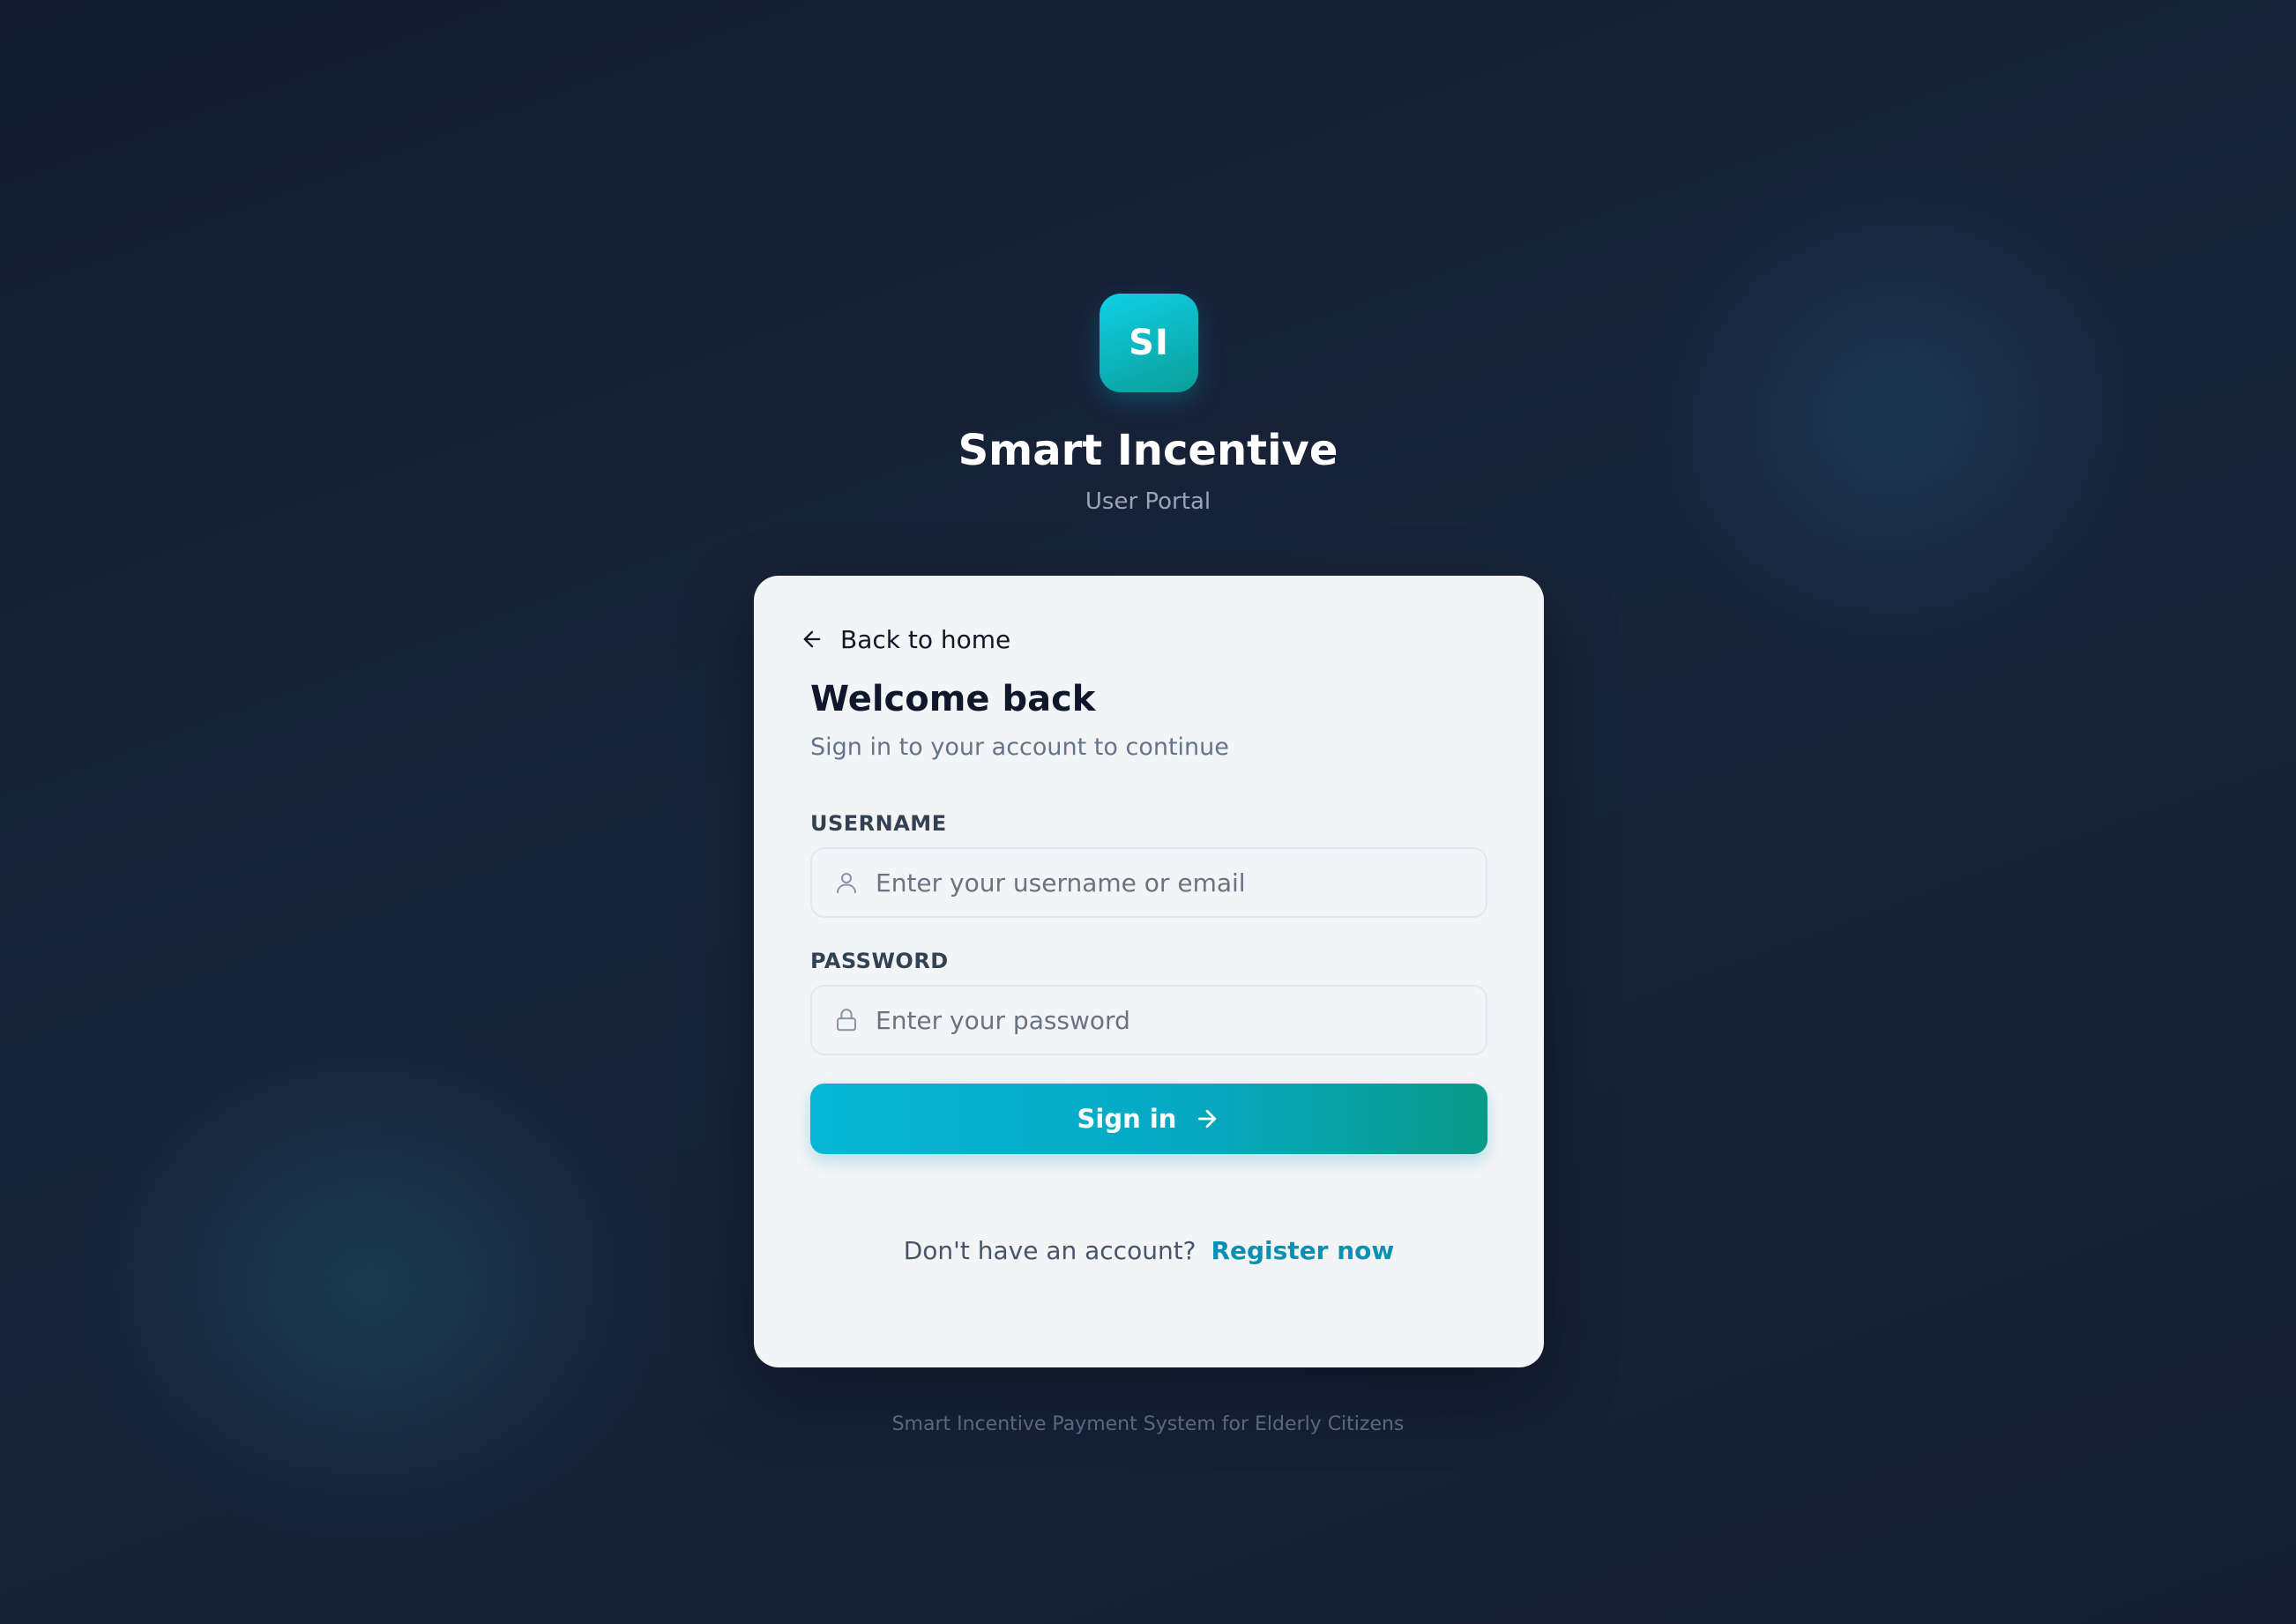 This screenshot has height=1624, width=2296. Describe the element at coordinates (1019, 747) in the screenshot. I see `welcome-subtitle: Sign in to your account to continue` at that location.